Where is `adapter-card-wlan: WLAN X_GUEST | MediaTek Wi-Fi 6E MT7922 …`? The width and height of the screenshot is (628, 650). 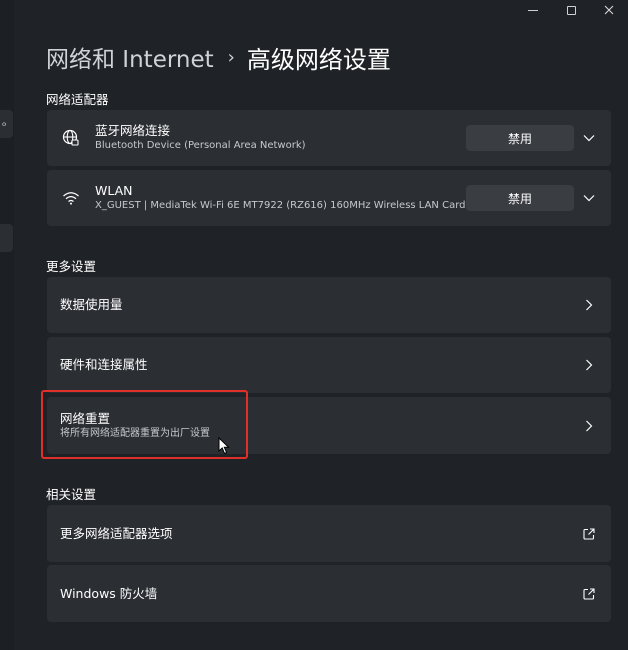 adapter-card-wlan: WLAN X_GUEST | MediaTek Wi-Fi 6E MT7922 … is located at coordinates (329, 198).